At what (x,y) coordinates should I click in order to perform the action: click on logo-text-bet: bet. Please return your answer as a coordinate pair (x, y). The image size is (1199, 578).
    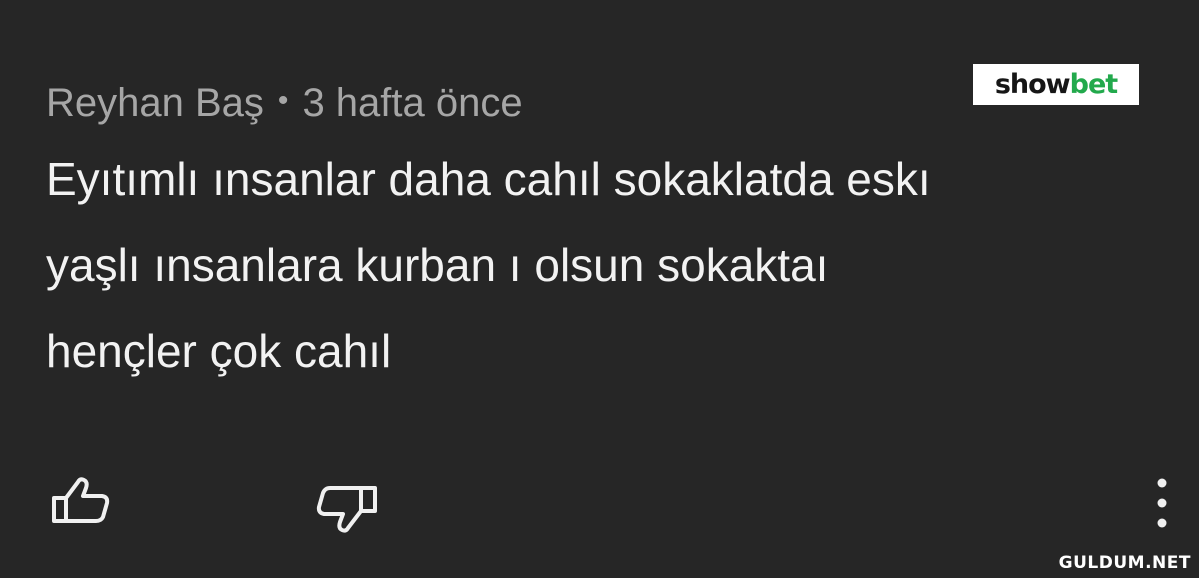
    Looking at the image, I should click on (1094, 84).